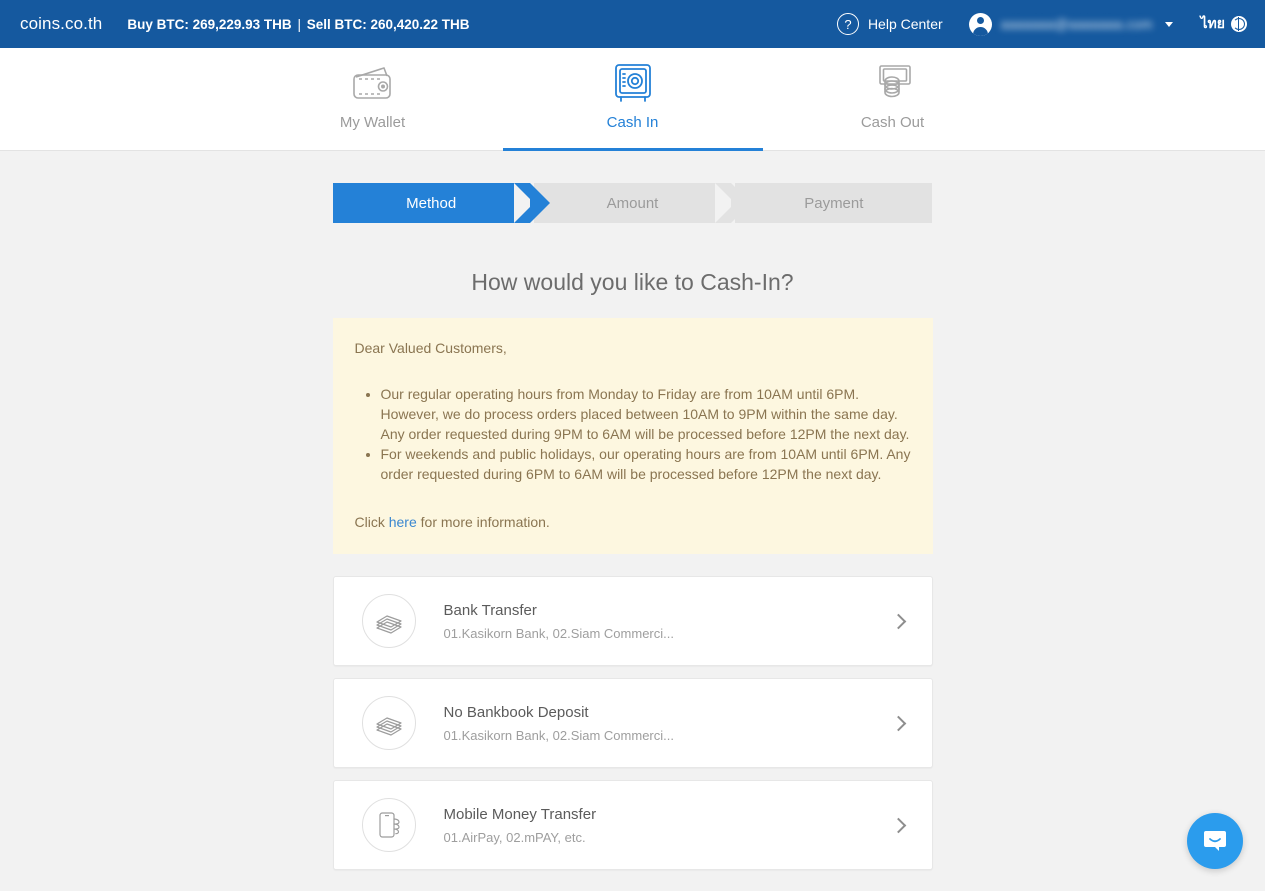 This screenshot has width=1265, height=891. What do you see at coordinates (209, 24) in the screenshot?
I see `buy-rate: Buy BTC: 269,229.93 THB` at bounding box center [209, 24].